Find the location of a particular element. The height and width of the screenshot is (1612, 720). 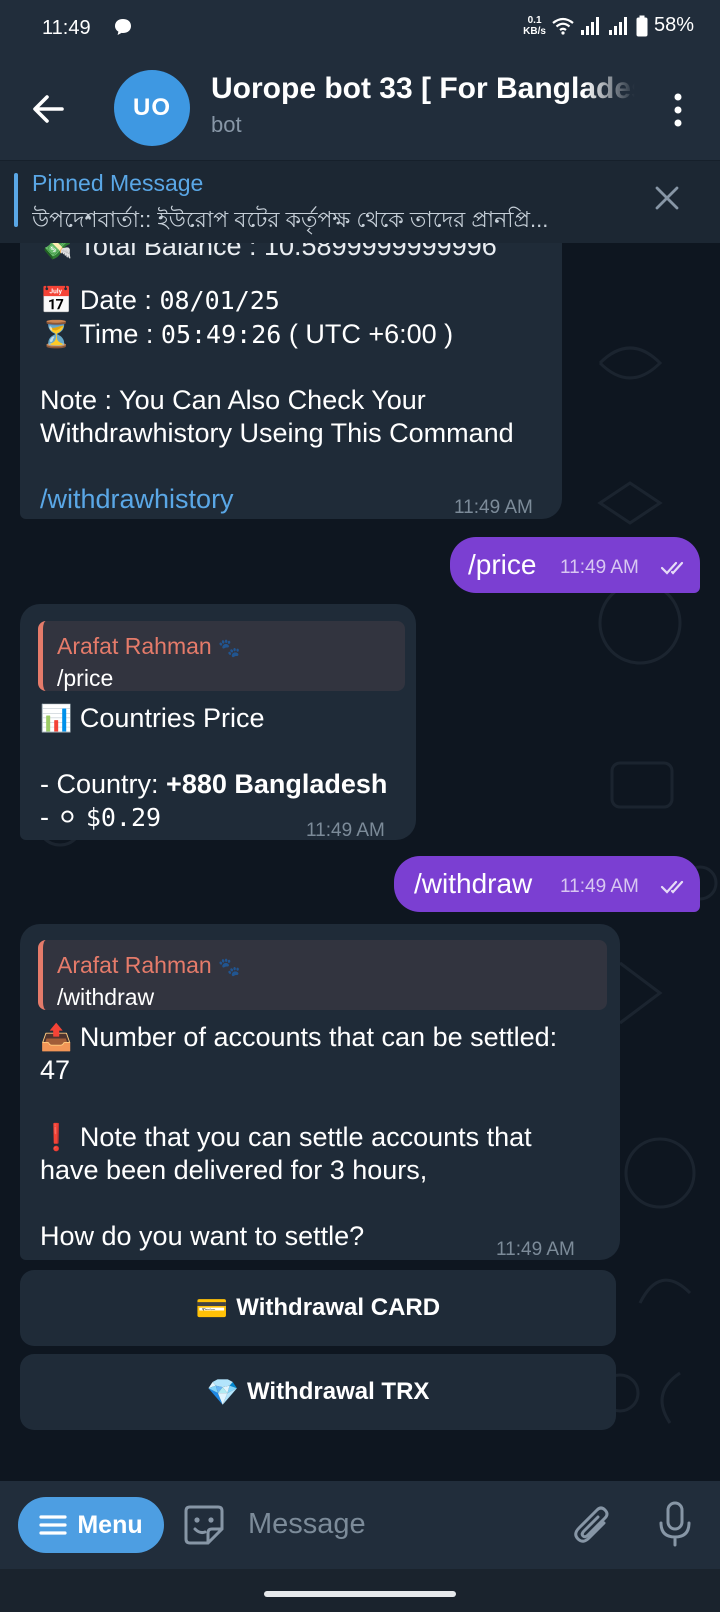

avatar: UO is located at coordinates (152, 108).